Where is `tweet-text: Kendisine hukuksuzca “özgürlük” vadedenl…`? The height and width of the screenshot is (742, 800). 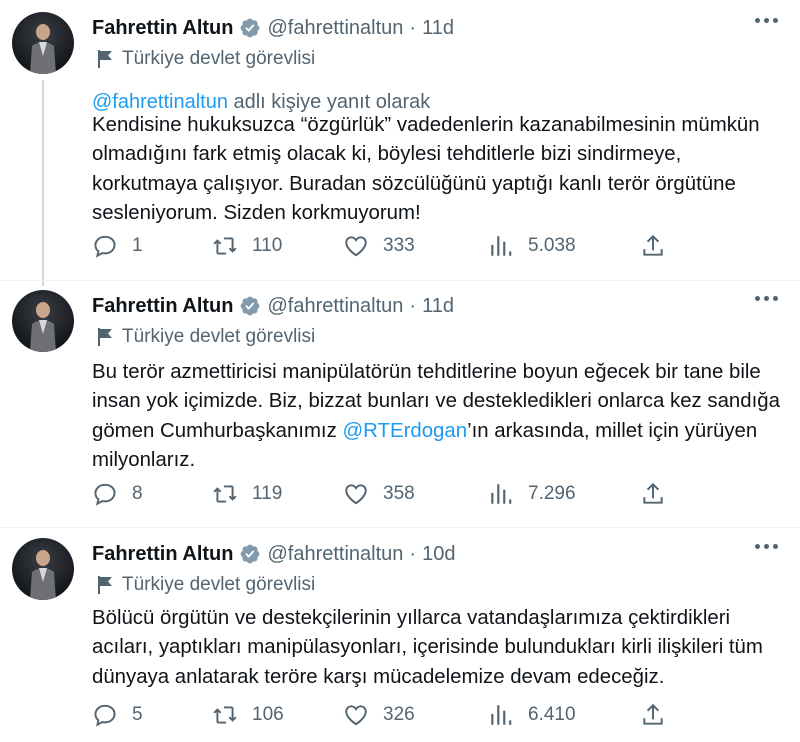 tweet-text: Kendisine hukuksuzca “özgürlük” vadedenl… is located at coordinates (426, 169).